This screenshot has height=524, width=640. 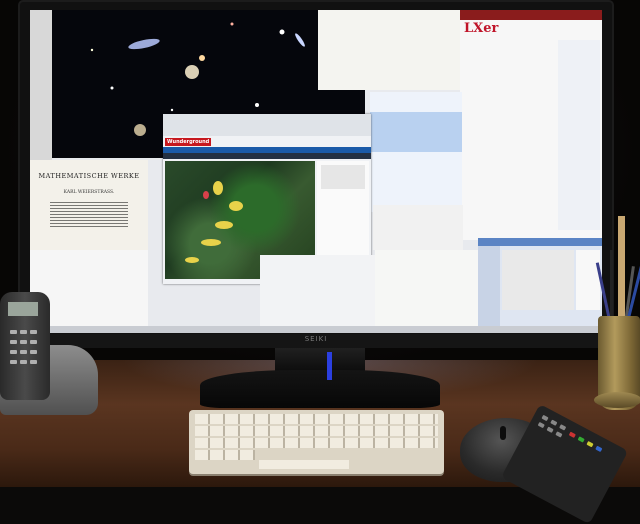 I want to click on lxer-logo: LXer, so click(x=481, y=28).